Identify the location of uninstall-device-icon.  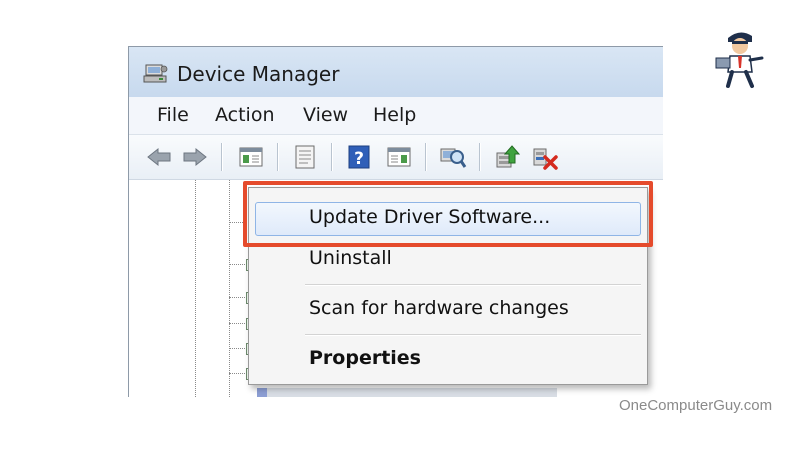
(545, 157).